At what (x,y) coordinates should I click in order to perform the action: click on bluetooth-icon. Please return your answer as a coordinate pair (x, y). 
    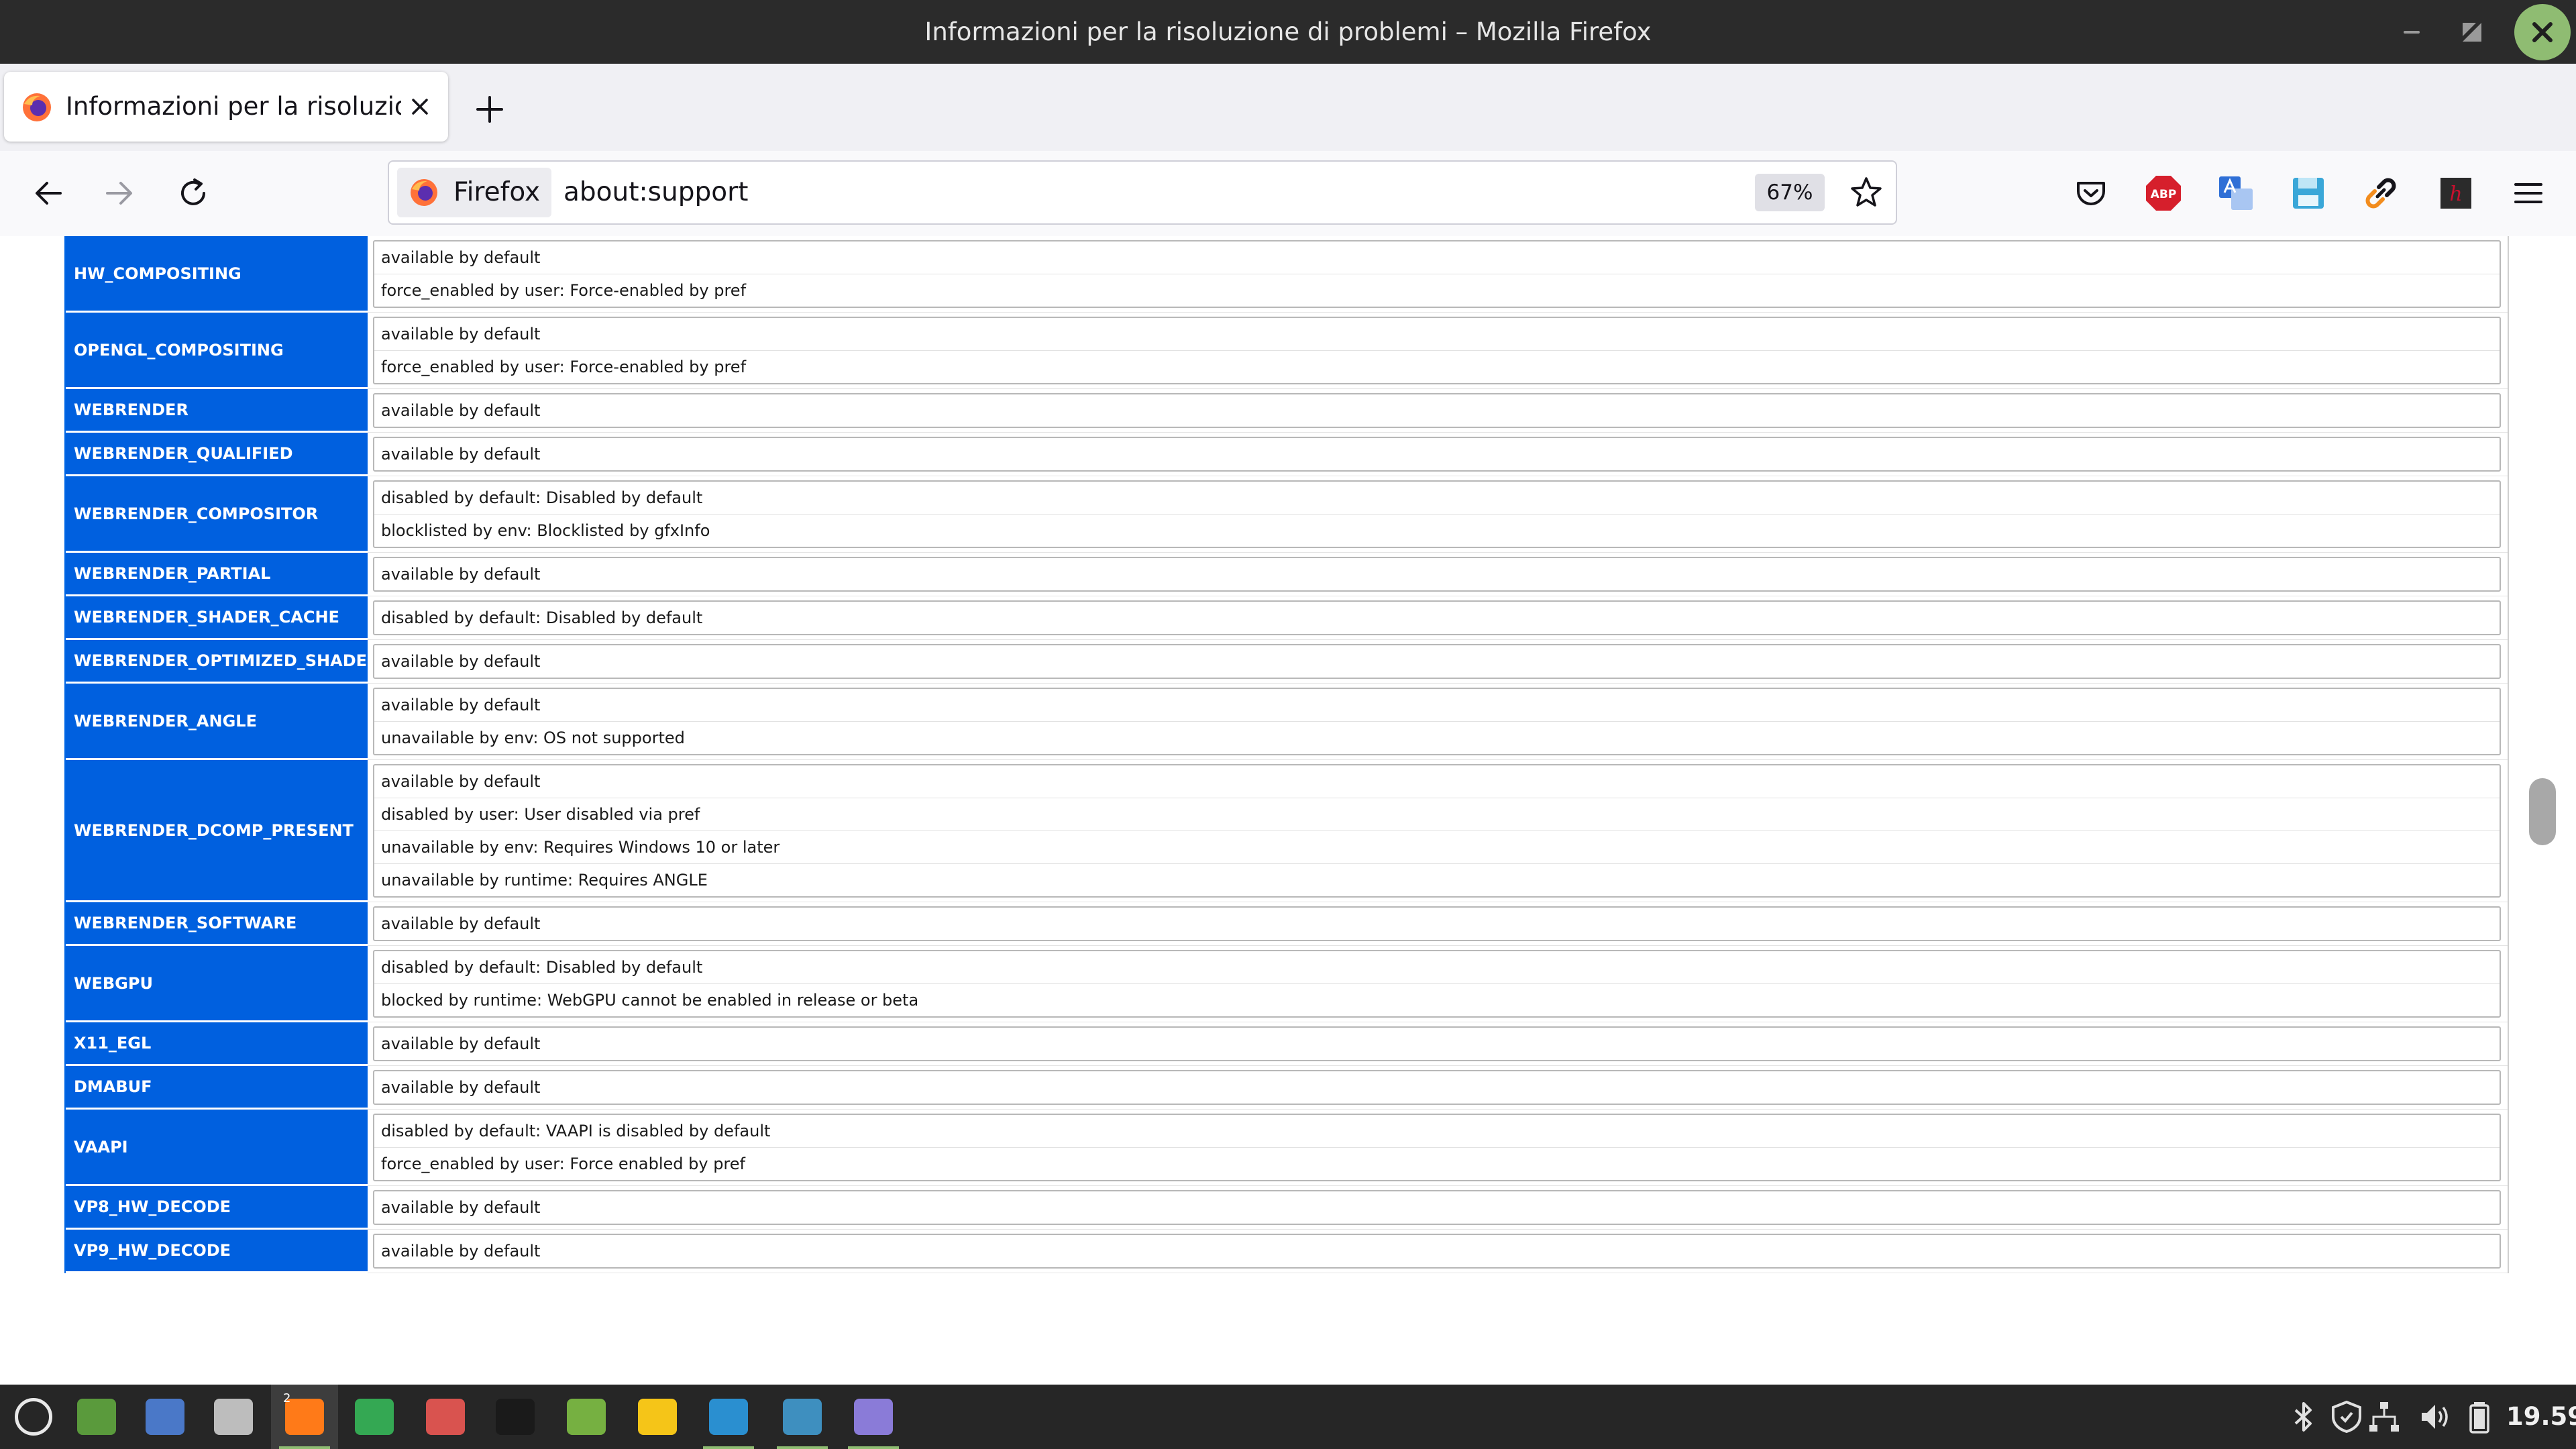
    Looking at the image, I should click on (2303, 1416).